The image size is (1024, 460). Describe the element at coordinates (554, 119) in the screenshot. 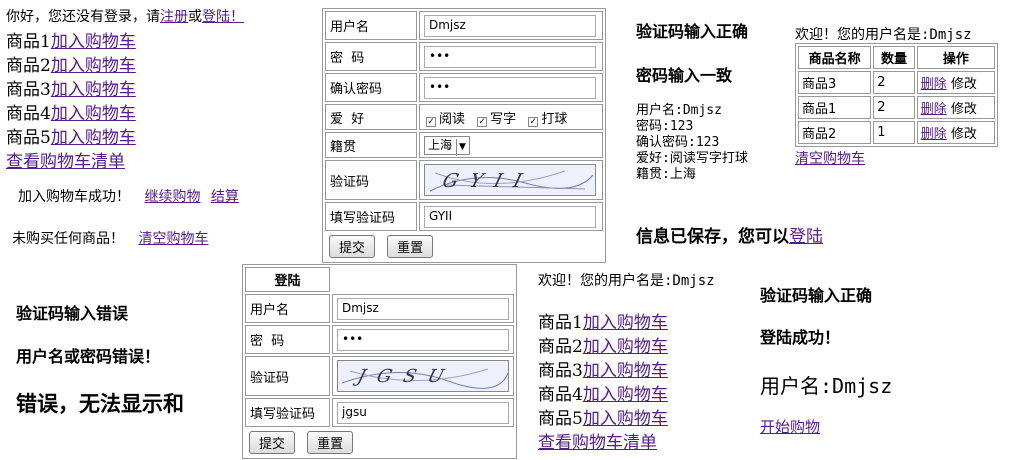

I see `hobby-option-label: 打球` at that location.